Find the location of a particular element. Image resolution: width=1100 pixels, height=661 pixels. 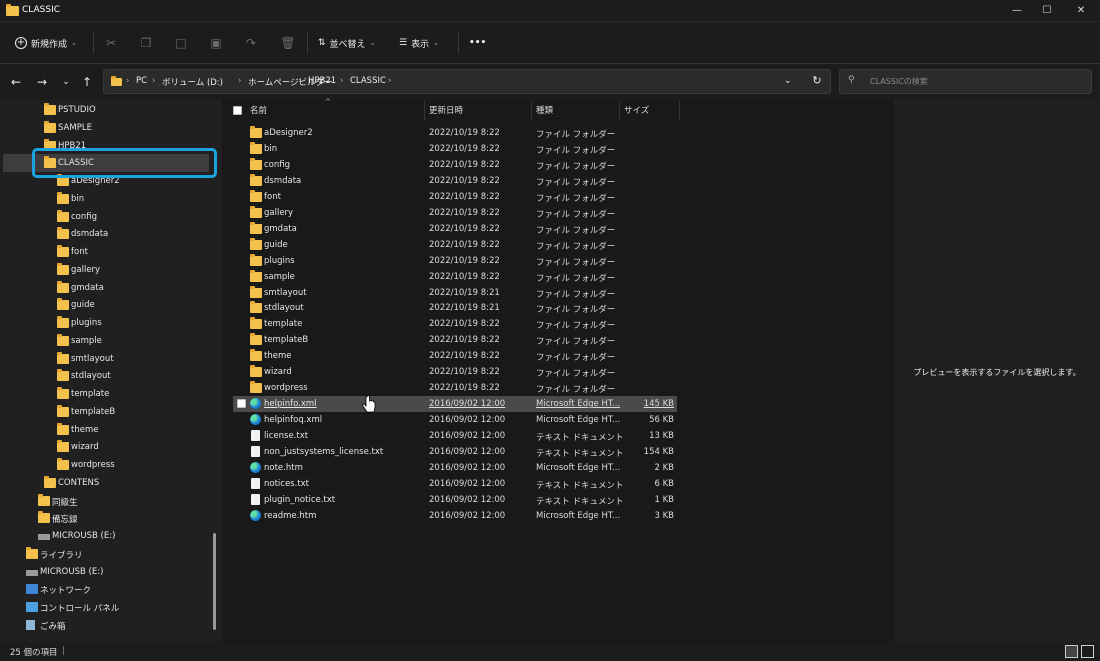

nav-item-: 同級生 is located at coordinates (108, 501).